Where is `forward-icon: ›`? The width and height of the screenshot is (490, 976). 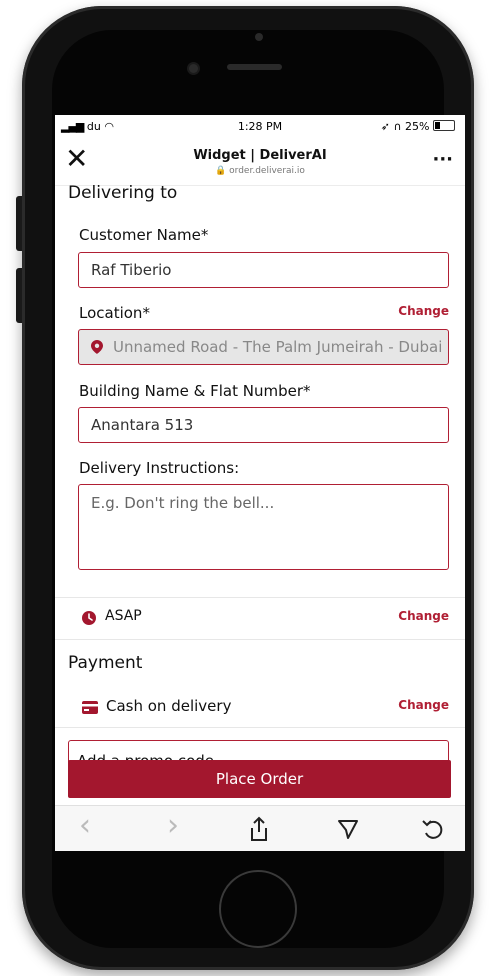 forward-icon: › is located at coordinates (173, 825).